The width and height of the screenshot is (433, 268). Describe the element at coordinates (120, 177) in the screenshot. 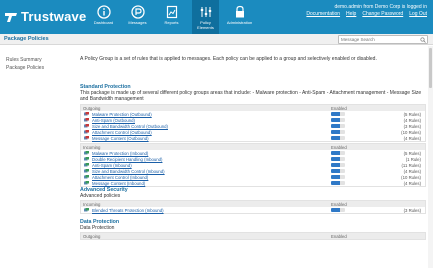

I see `policy-link: Attachment Control (Inbound)` at that location.